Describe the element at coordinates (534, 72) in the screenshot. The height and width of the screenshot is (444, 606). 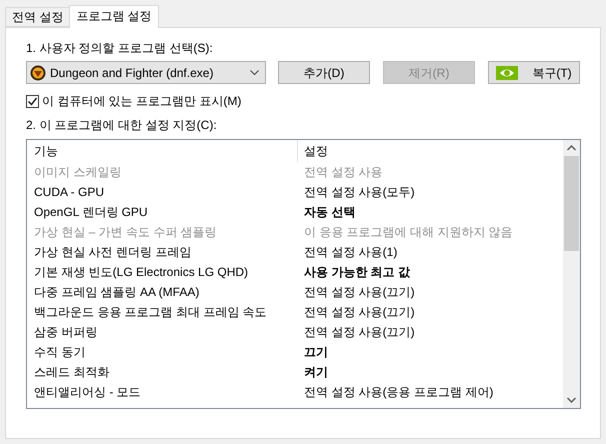
I see `action-button: 복구(T)` at that location.